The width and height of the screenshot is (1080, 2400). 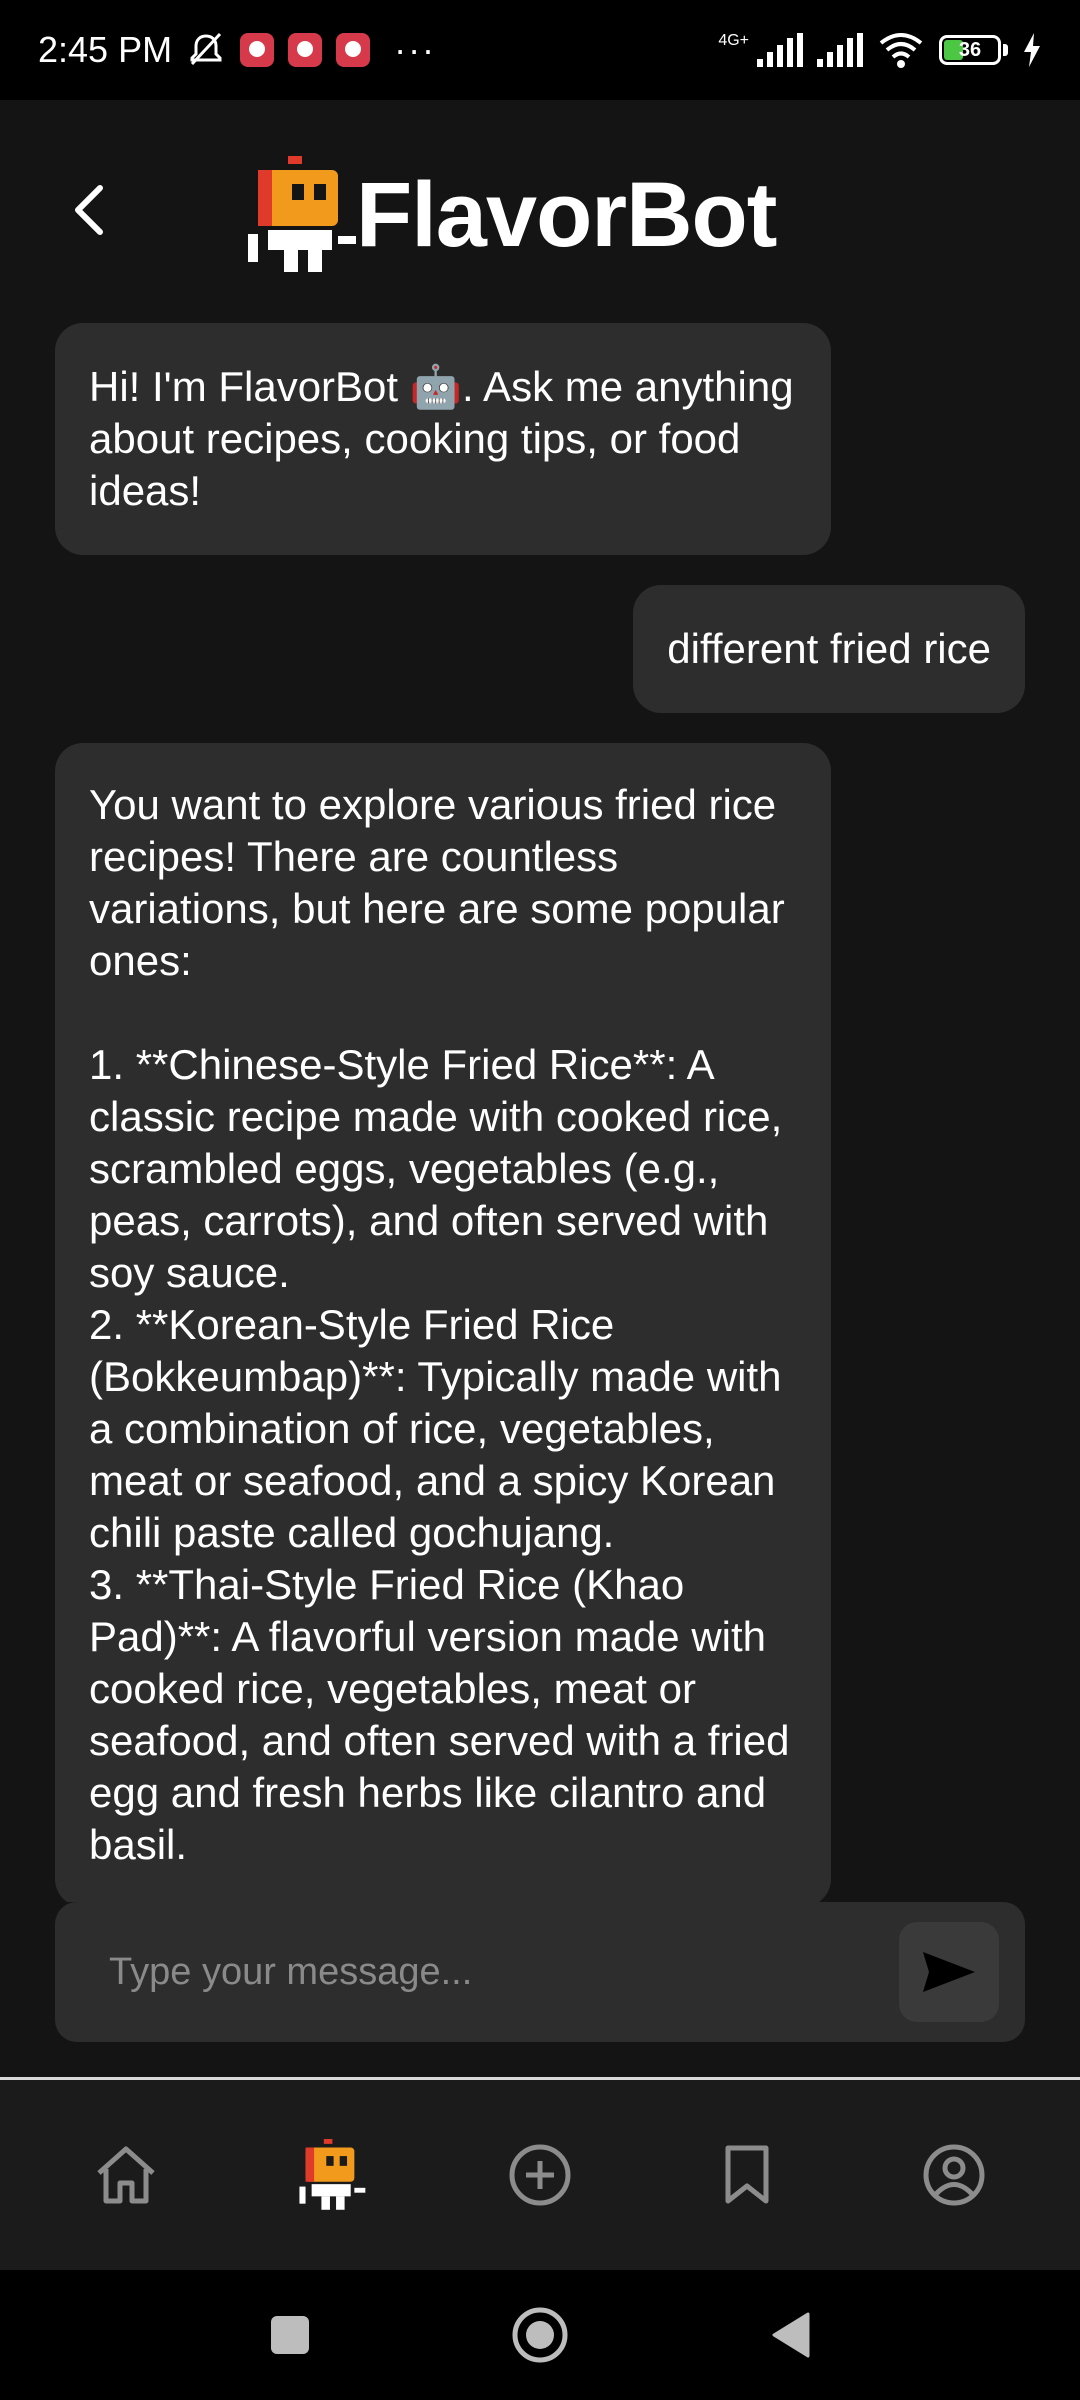 I want to click on profile-icon, so click(x=954, y=2175).